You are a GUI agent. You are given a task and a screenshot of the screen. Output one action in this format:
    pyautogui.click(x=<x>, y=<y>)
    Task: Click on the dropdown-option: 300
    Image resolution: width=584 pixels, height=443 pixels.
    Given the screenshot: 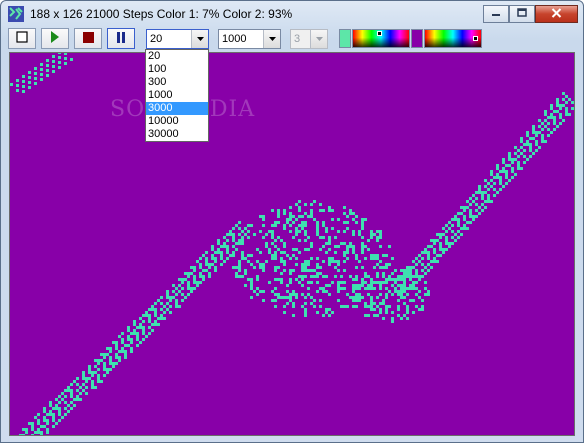 What is the action you would take?
    pyautogui.click(x=177, y=82)
    